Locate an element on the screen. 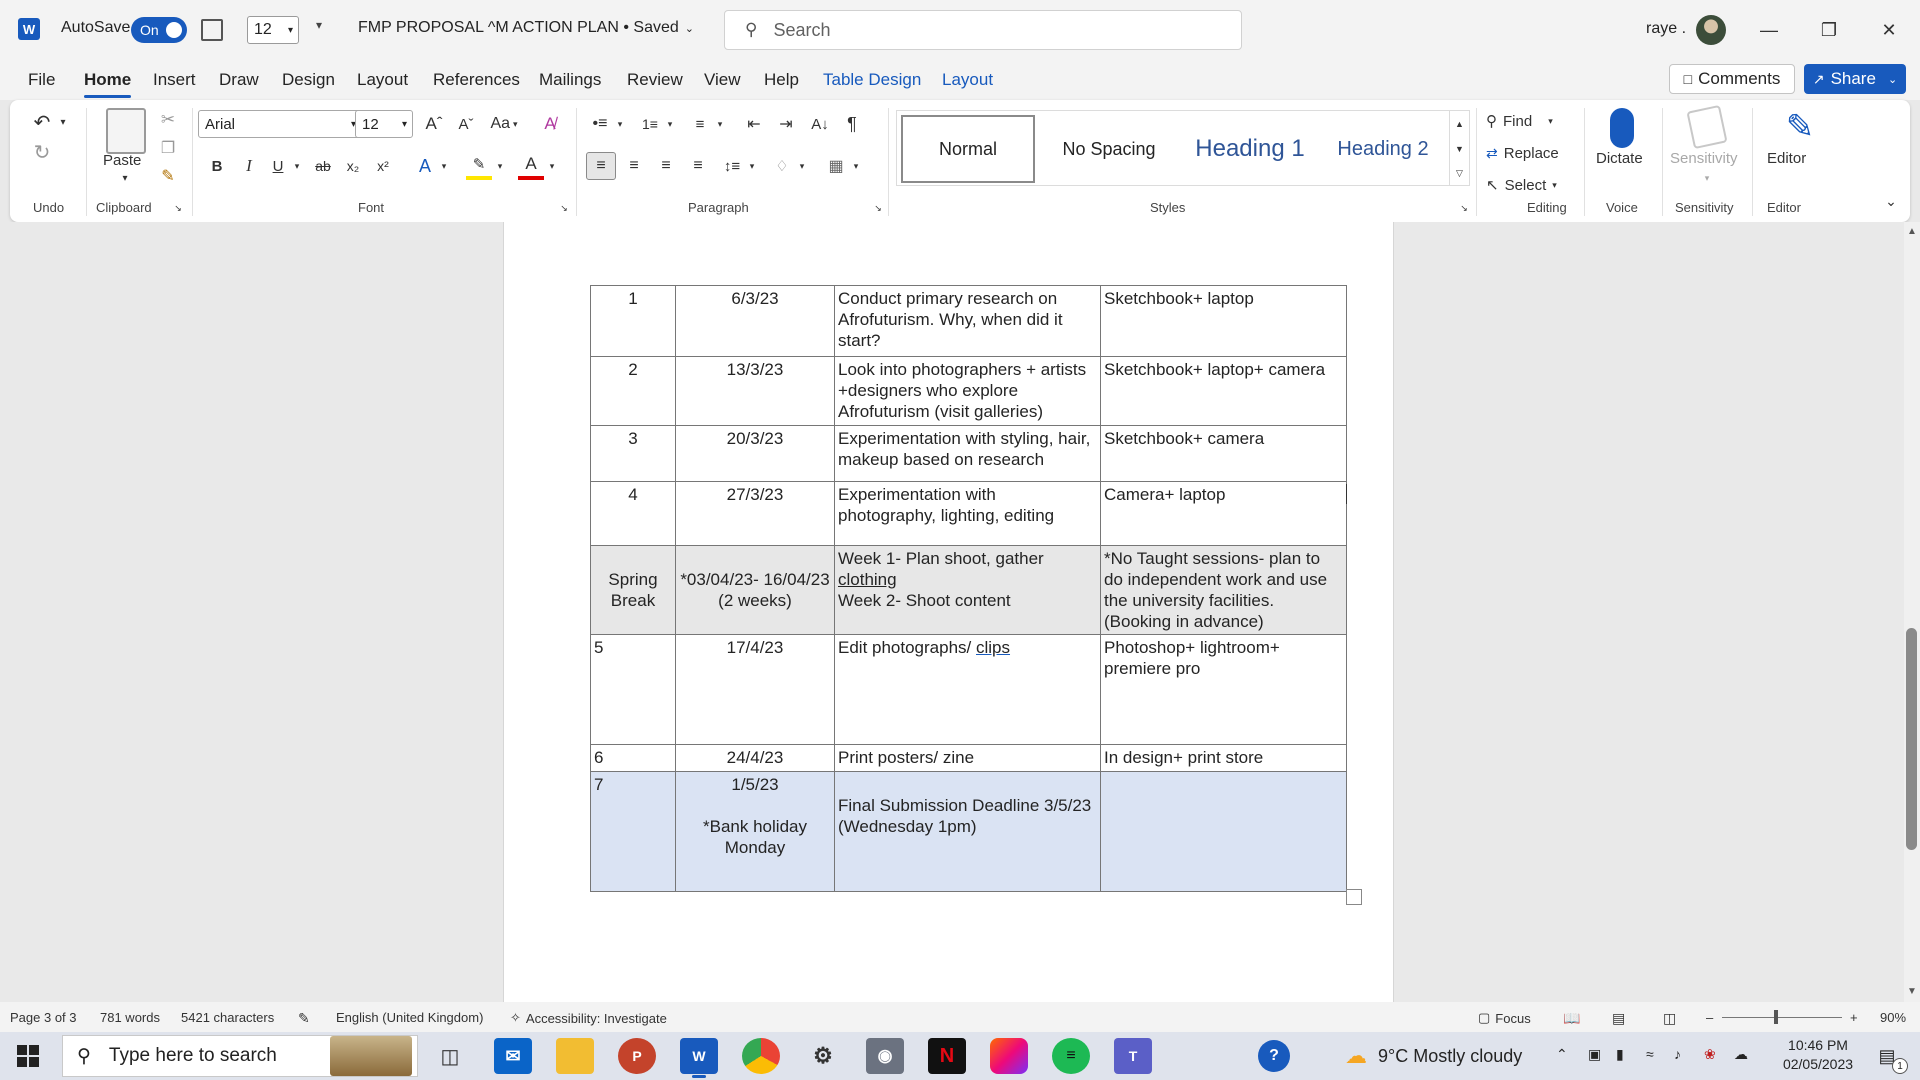  highlight-icon: ✎ is located at coordinates (479, 166).